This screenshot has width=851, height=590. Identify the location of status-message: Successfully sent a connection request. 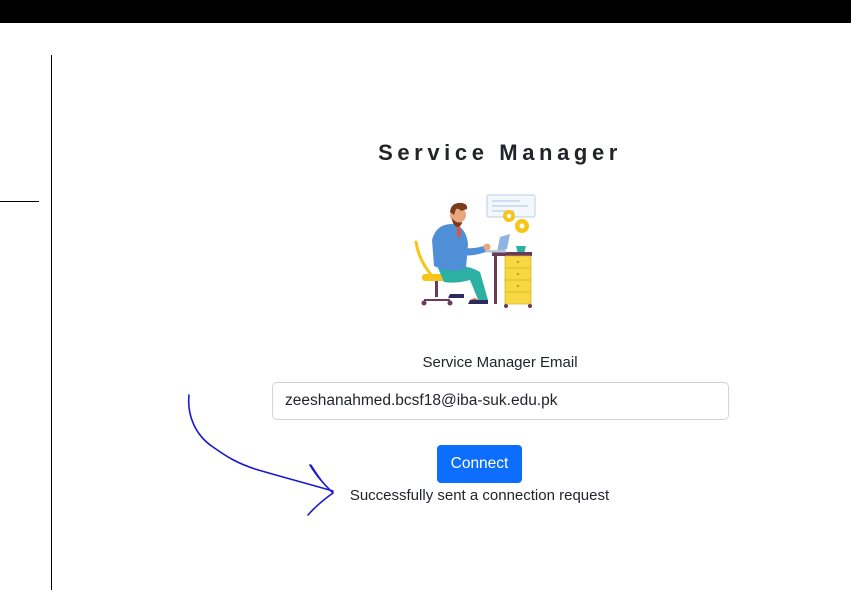
(479, 495).